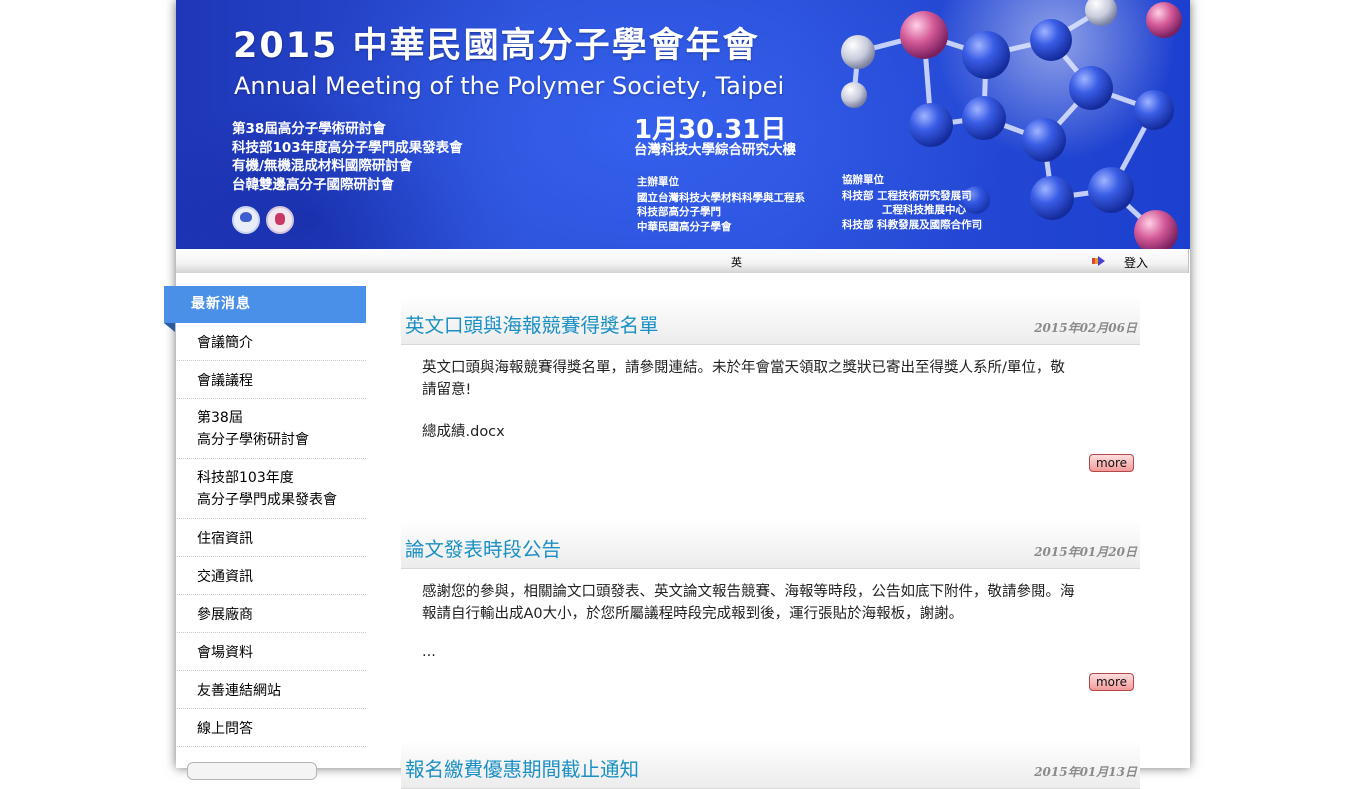 Image resolution: width=1366 pixels, height=789 pixels. Describe the element at coordinates (496, 46) in the screenshot. I see `banner-title: 2015 中華民國高分子學會年會` at that location.